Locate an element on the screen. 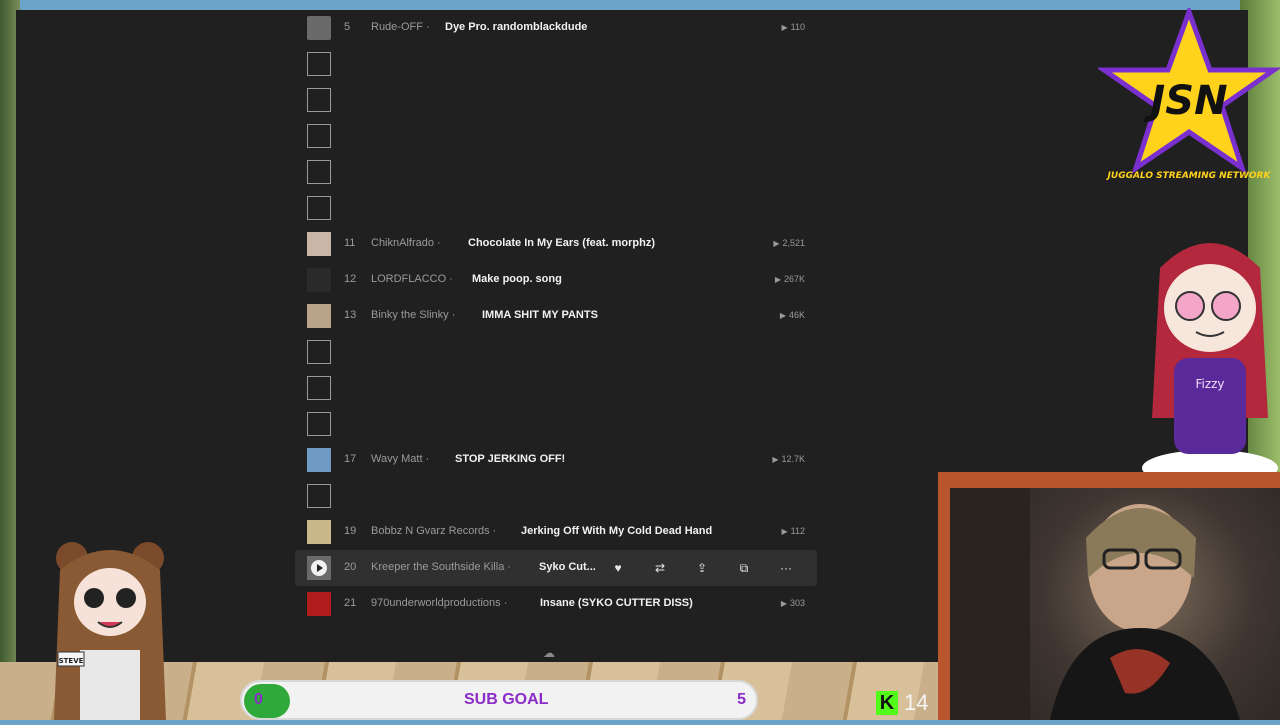 This screenshot has height=725, width=1280. repost-icon: ⇄ is located at coordinates (660, 568).